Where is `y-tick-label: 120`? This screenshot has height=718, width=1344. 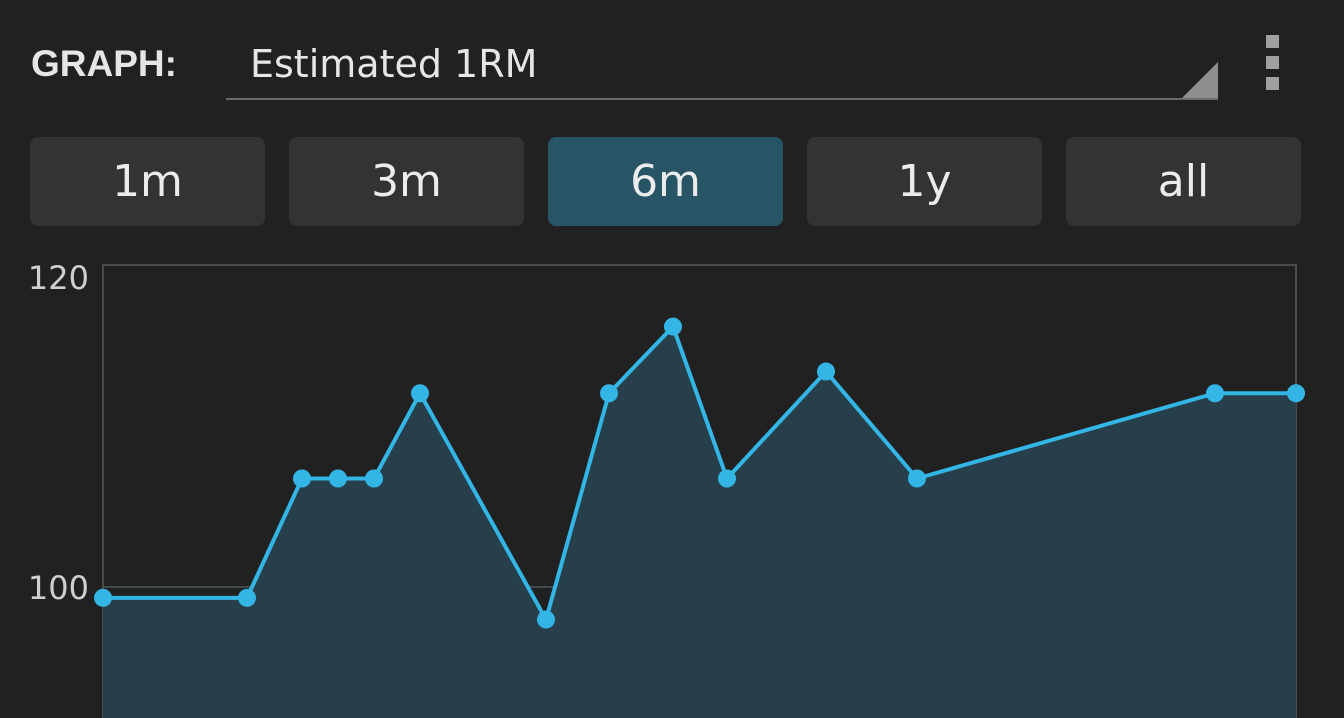
y-tick-label: 120 is located at coordinates (58, 278).